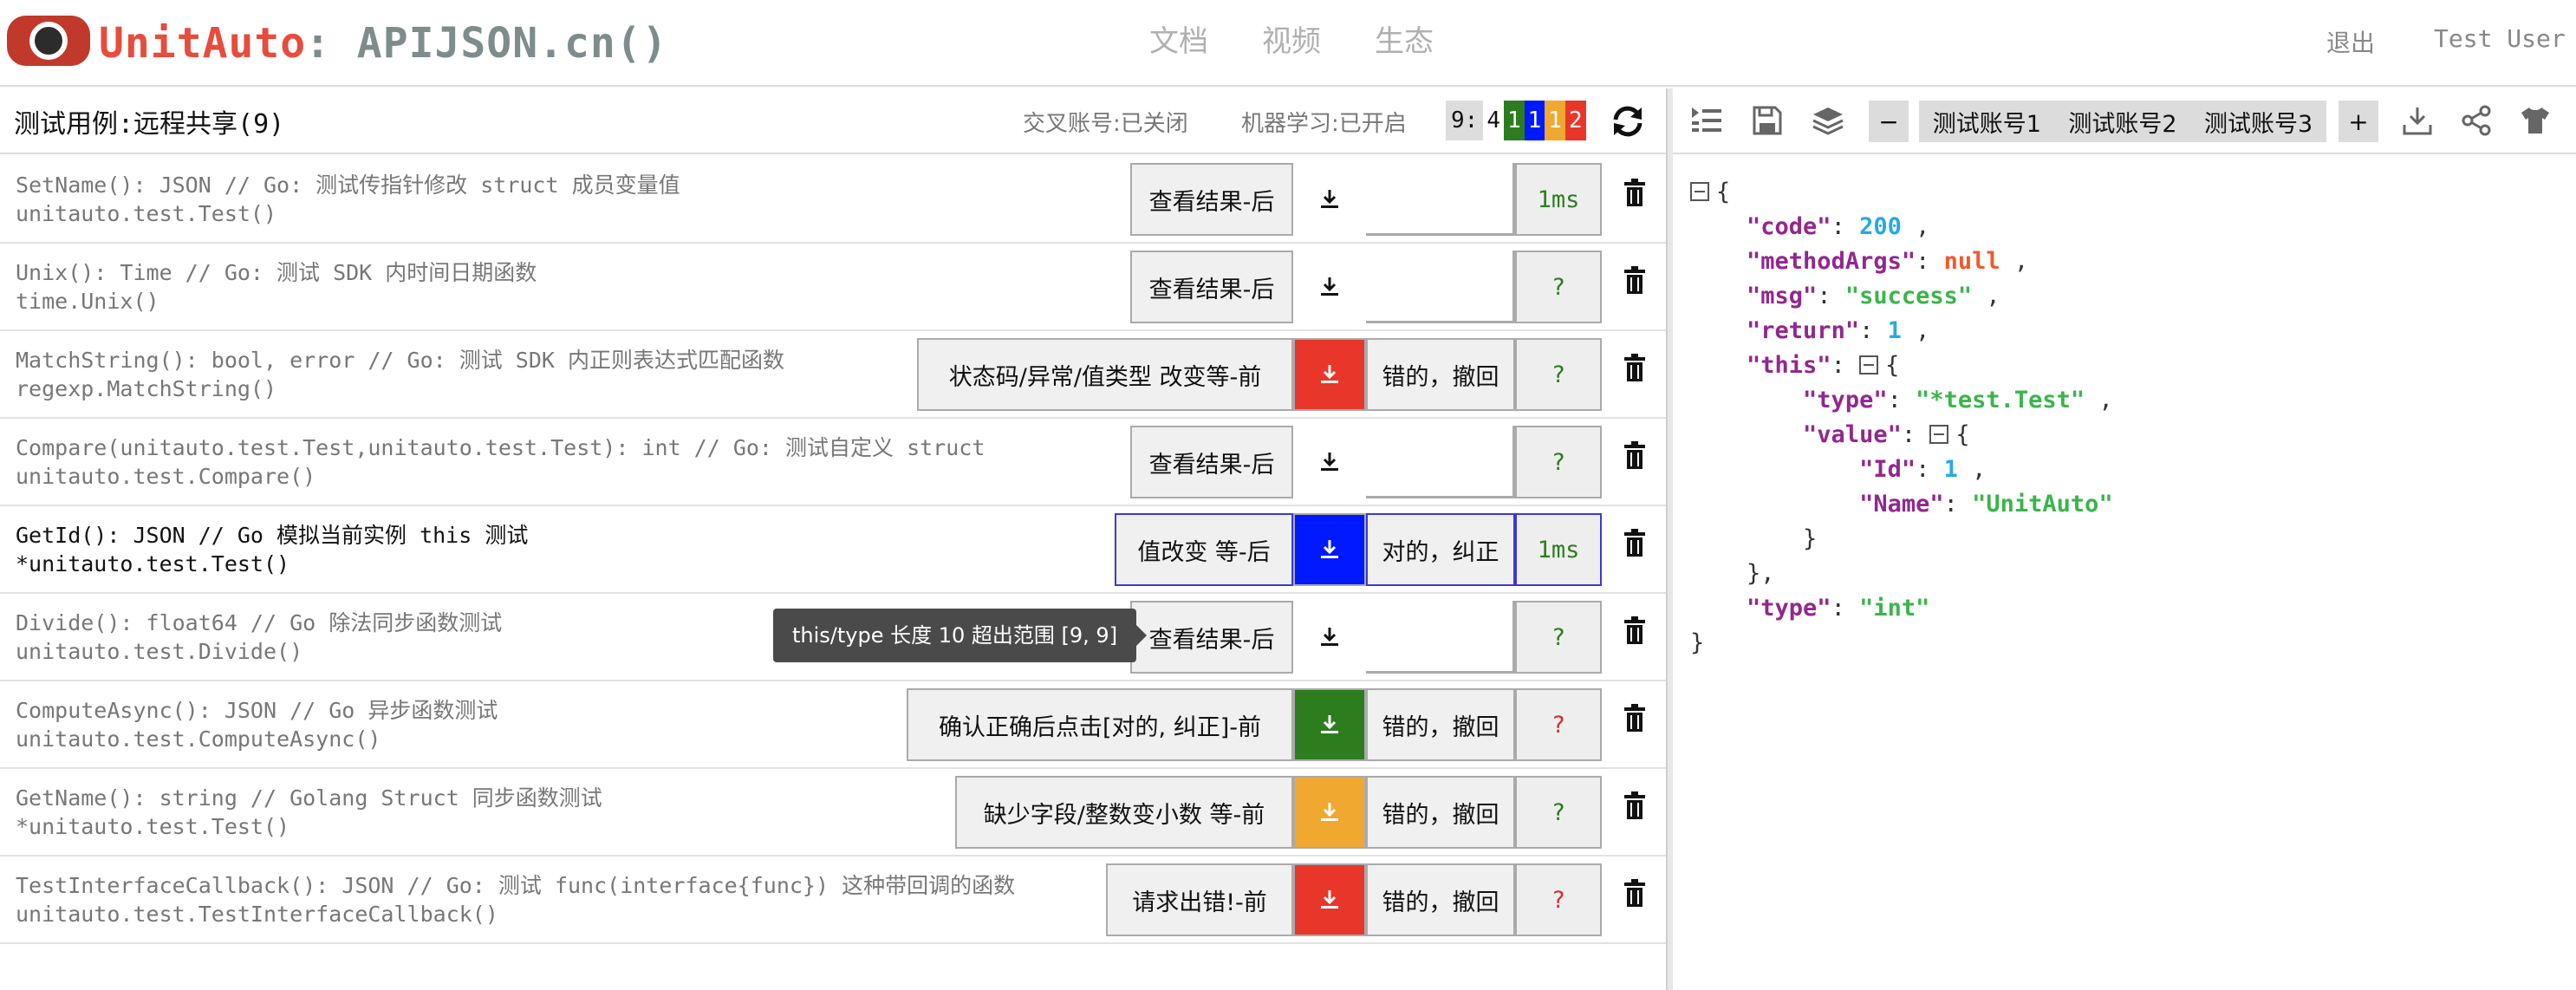 The height and width of the screenshot is (990, 2576). Describe the element at coordinates (2358, 121) in the screenshot. I see `add-account-button: +` at that location.